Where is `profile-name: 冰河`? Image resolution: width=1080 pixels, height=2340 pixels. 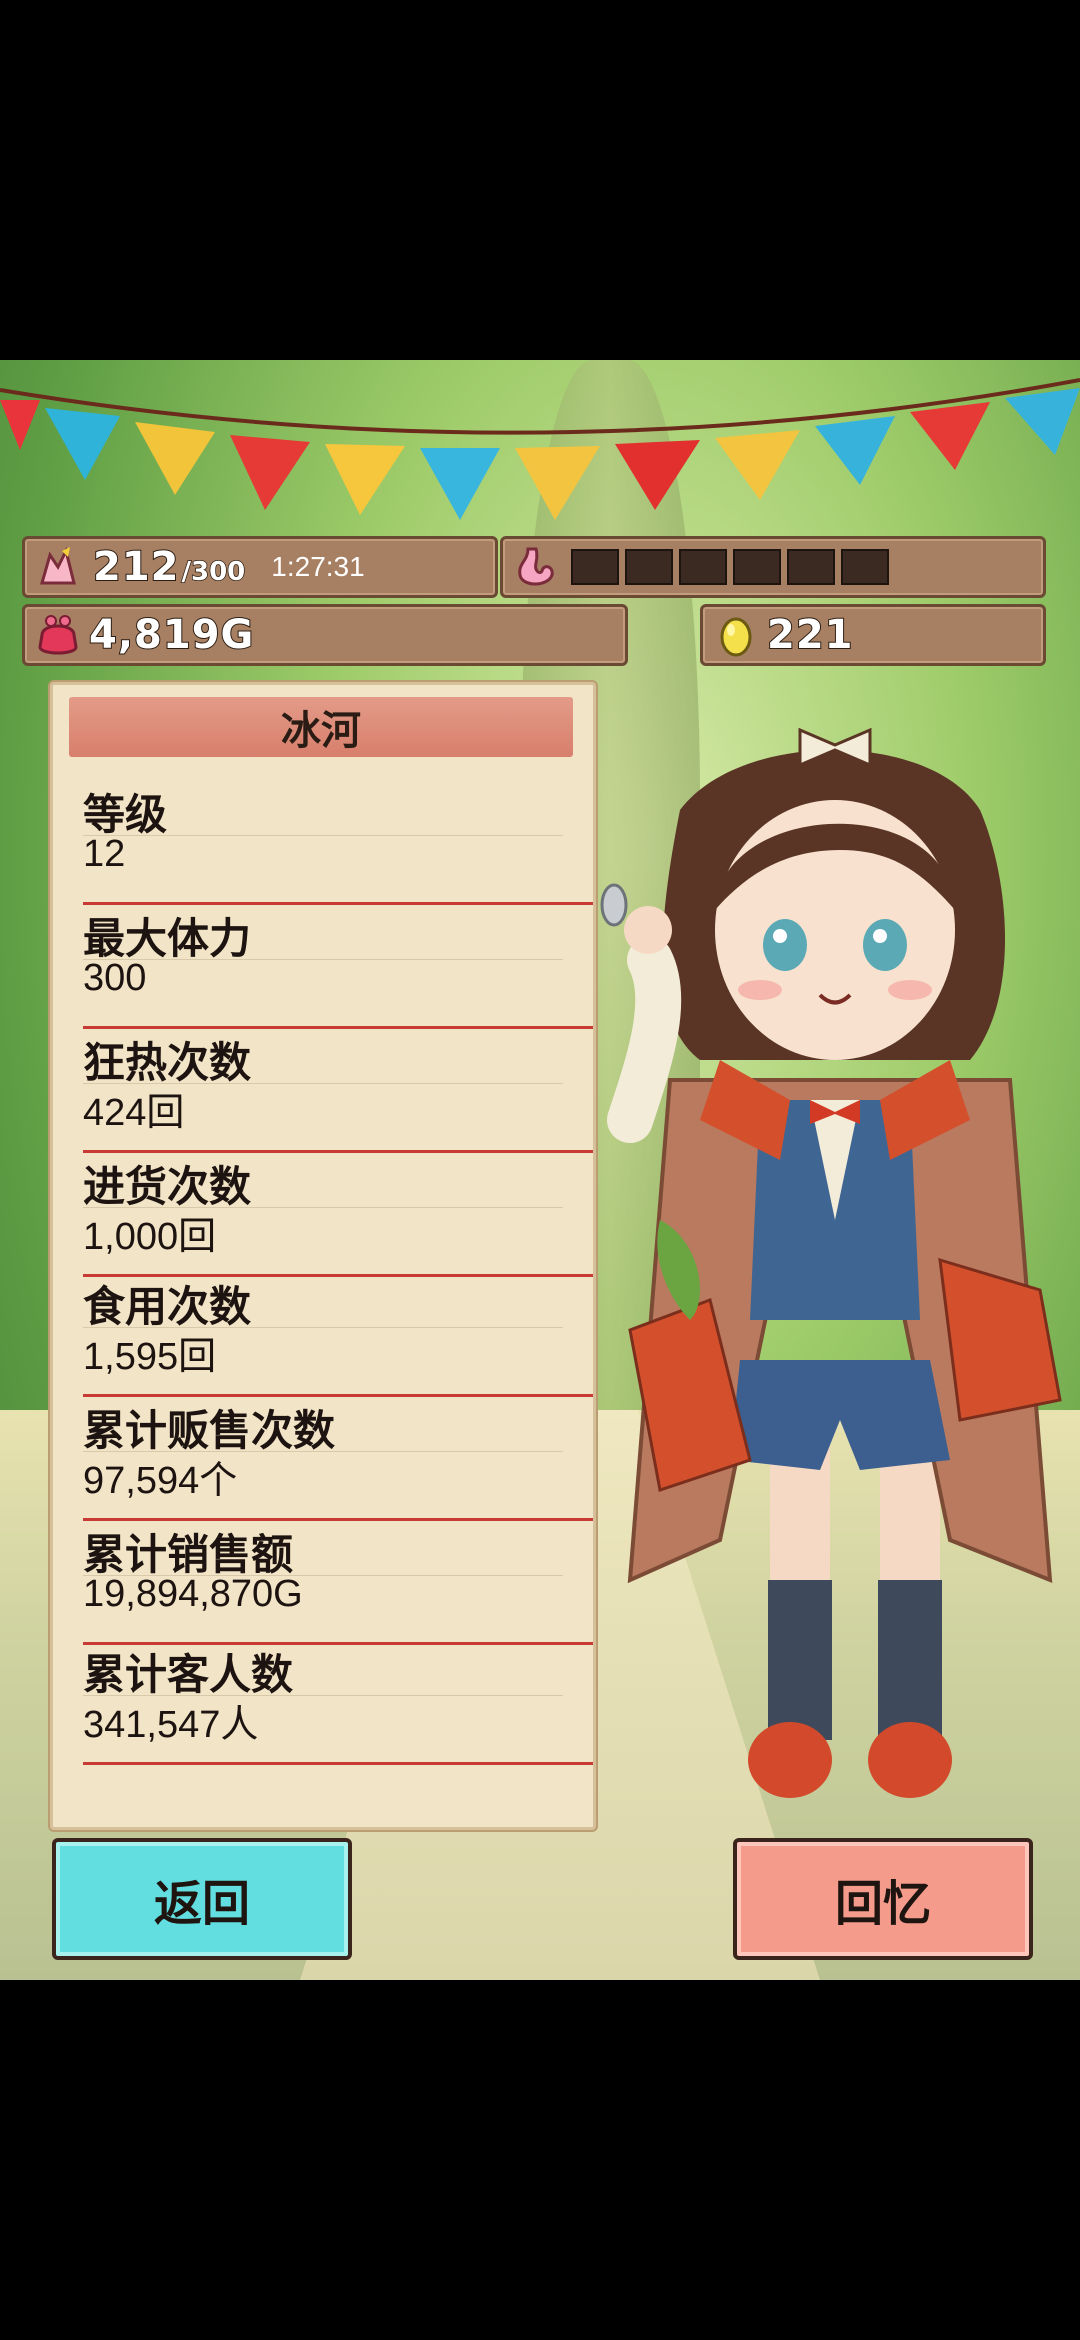 profile-name: 冰河 is located at coordinates (321, 727).